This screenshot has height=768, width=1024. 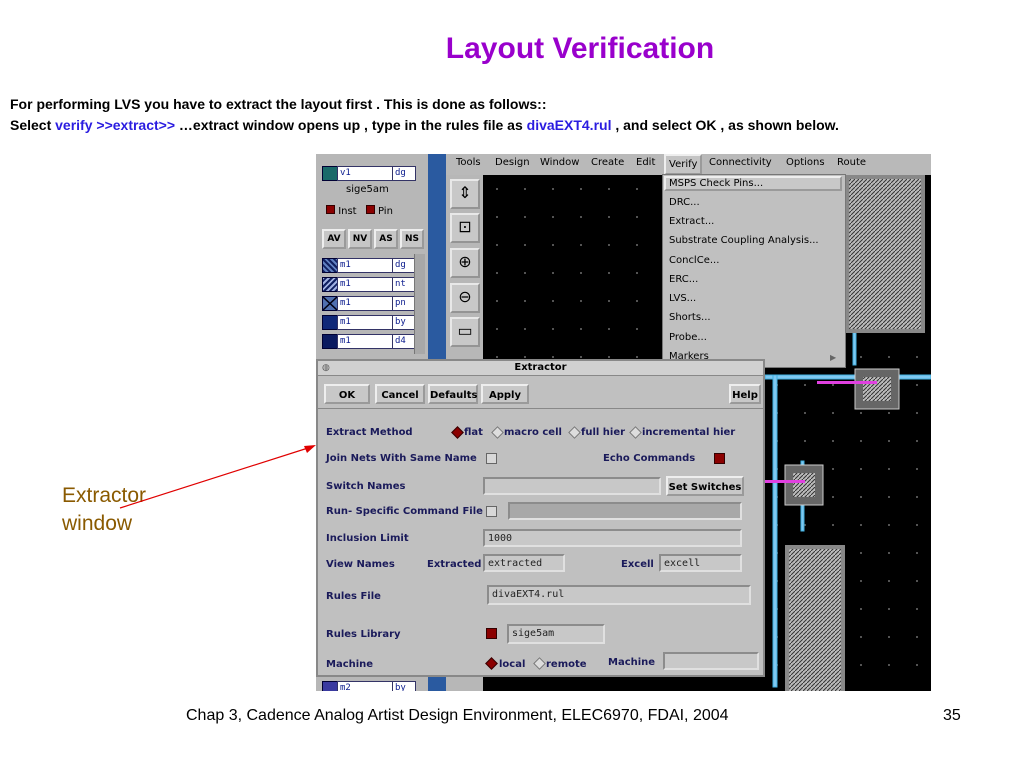 What do you see at coordinates (533, 432) in the screenshot?
I see `macro-cell-label: macro cell` at bounding box center [533, 432].